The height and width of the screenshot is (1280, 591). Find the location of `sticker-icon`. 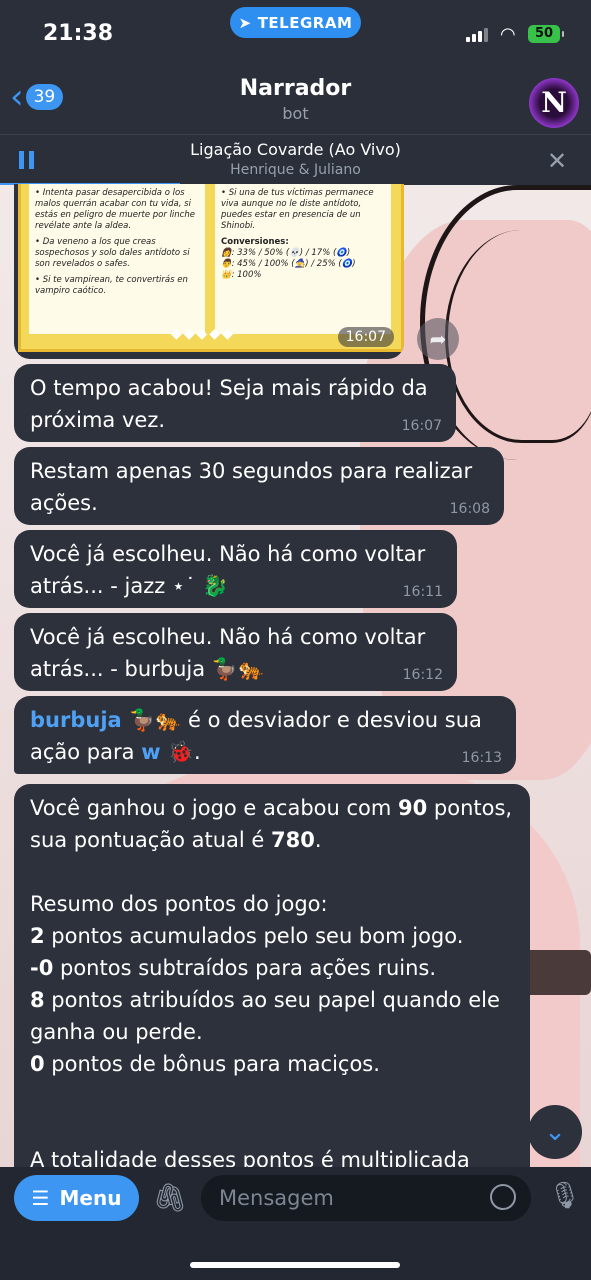

sticker-icon is located at coordinates (503, 1197).